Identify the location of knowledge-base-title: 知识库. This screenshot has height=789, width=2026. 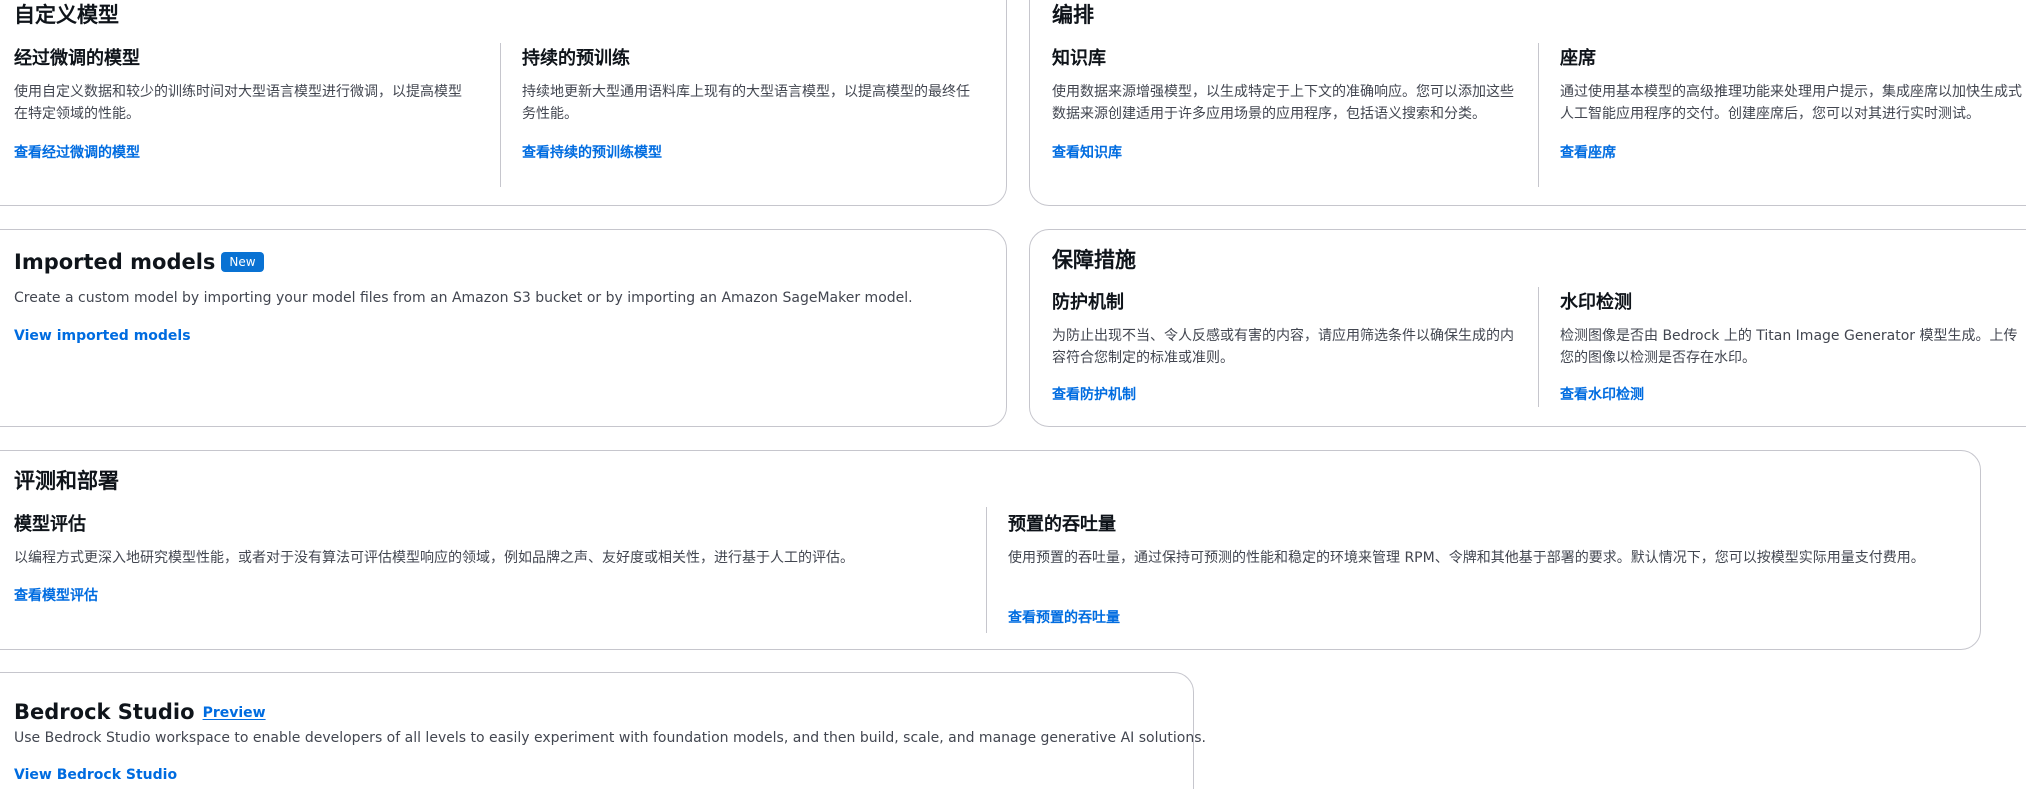
(1079, 58).